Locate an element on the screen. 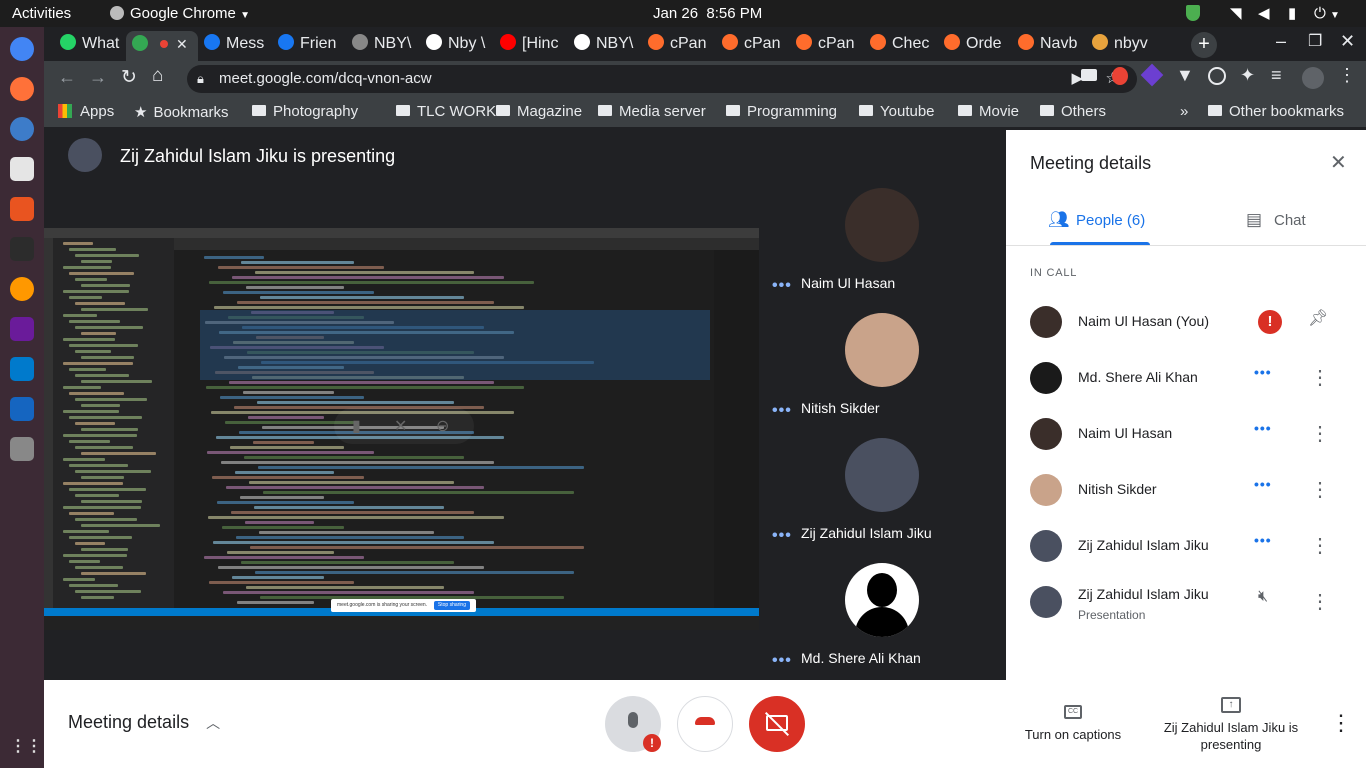 This screenshot has width=1366, height=768. chrome-menu-icon: ⋮ is located at coordinates (1347, 75).